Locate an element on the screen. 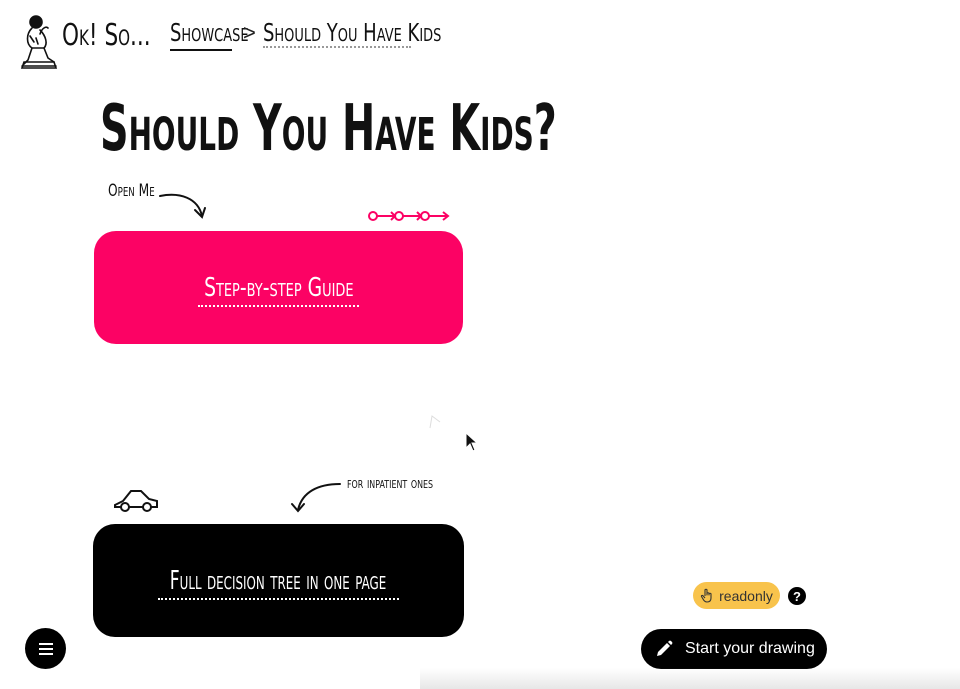 The width and height of the screenshot is (960, 689). readonly-label: readonly is located at coordinates (746, 595).